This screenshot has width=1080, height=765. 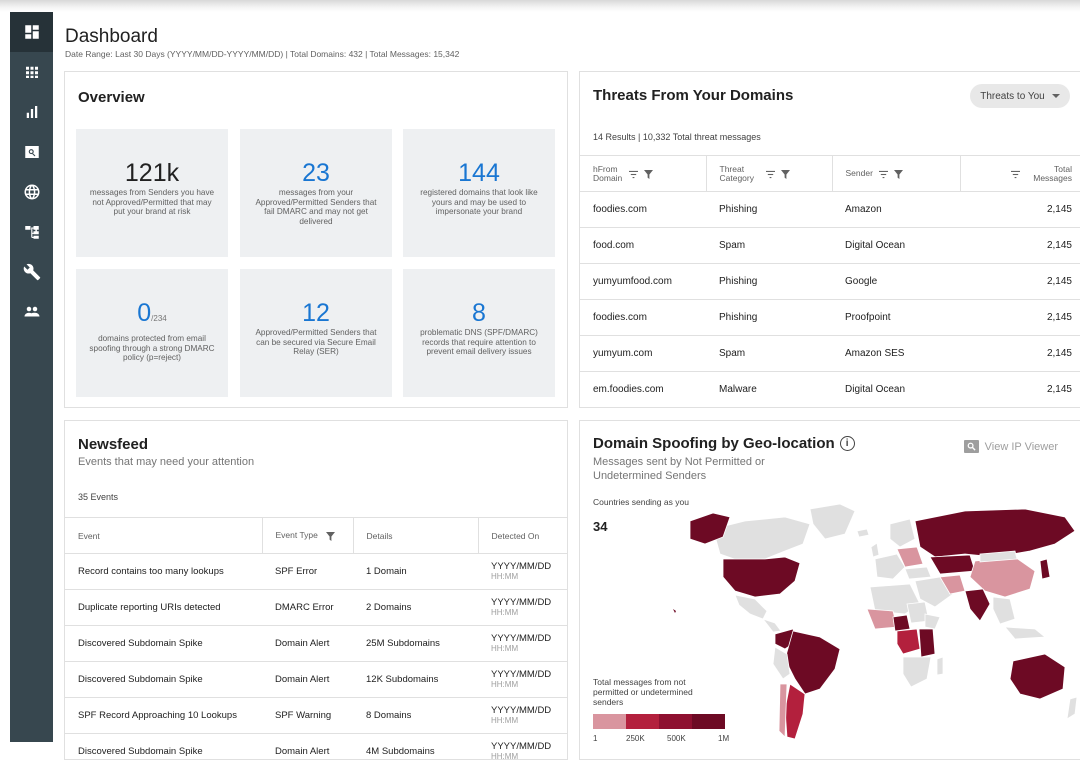 I want to click on map-country-congo, so click(x=908, y=641).